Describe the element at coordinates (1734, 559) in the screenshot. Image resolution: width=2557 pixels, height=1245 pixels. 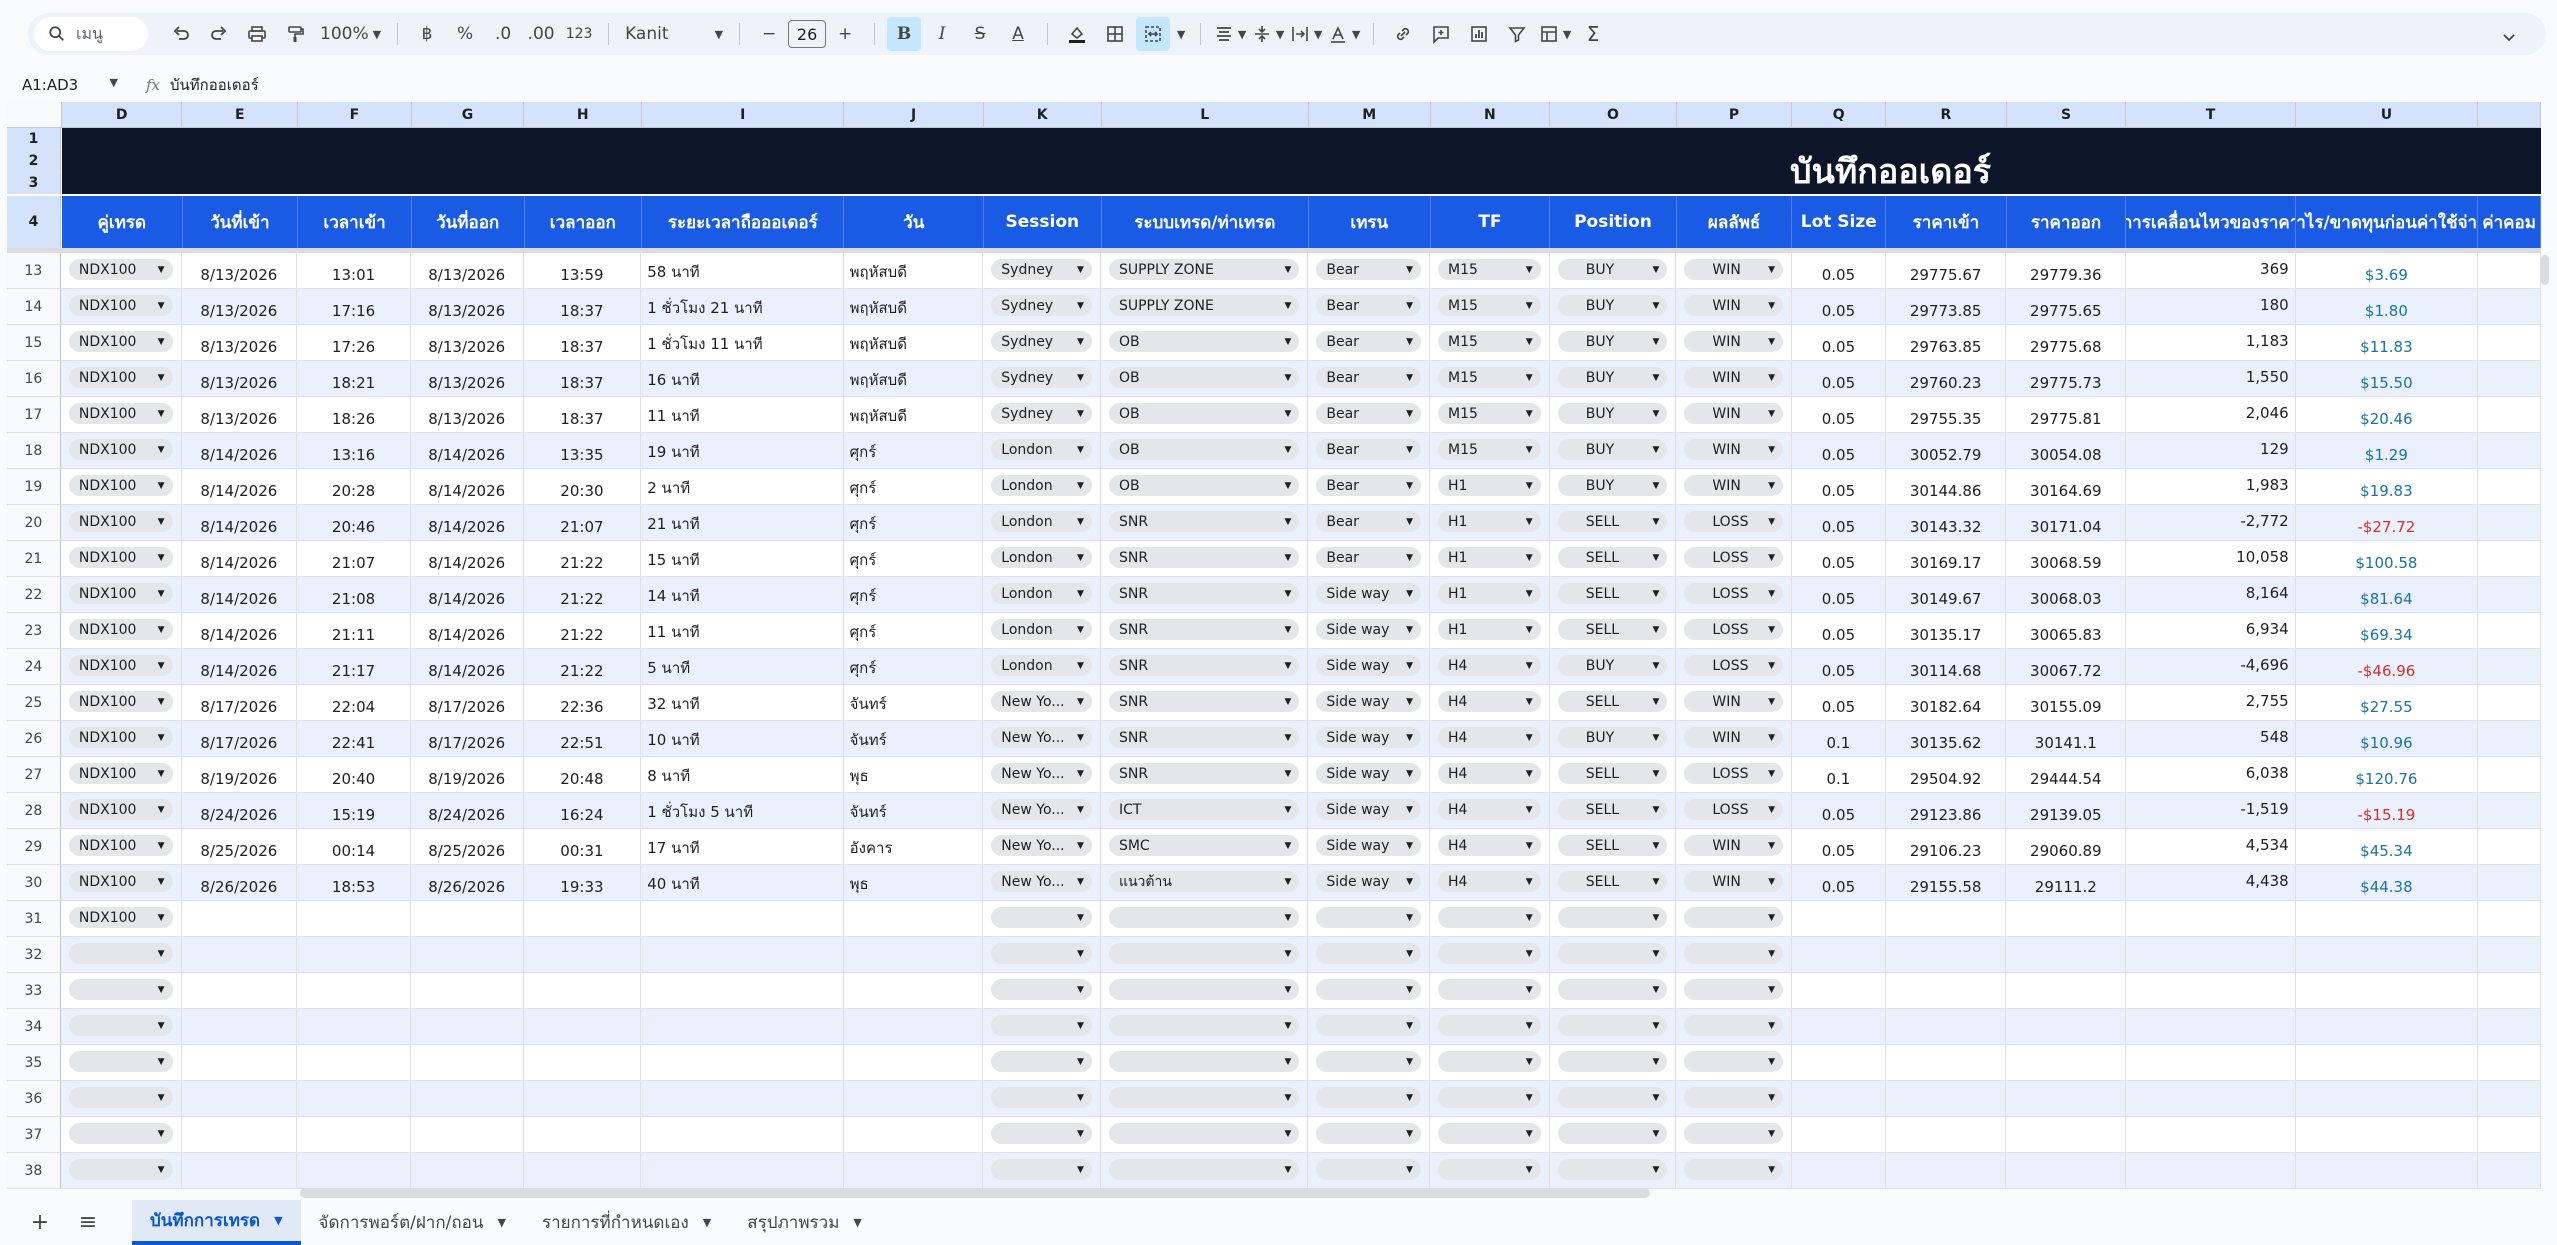
I see `result-cell: LOSS ▼` at that location.